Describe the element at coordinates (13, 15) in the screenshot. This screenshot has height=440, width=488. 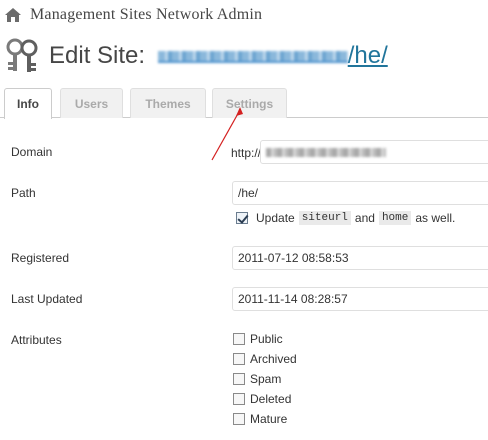
I see `house-icon` at that location.